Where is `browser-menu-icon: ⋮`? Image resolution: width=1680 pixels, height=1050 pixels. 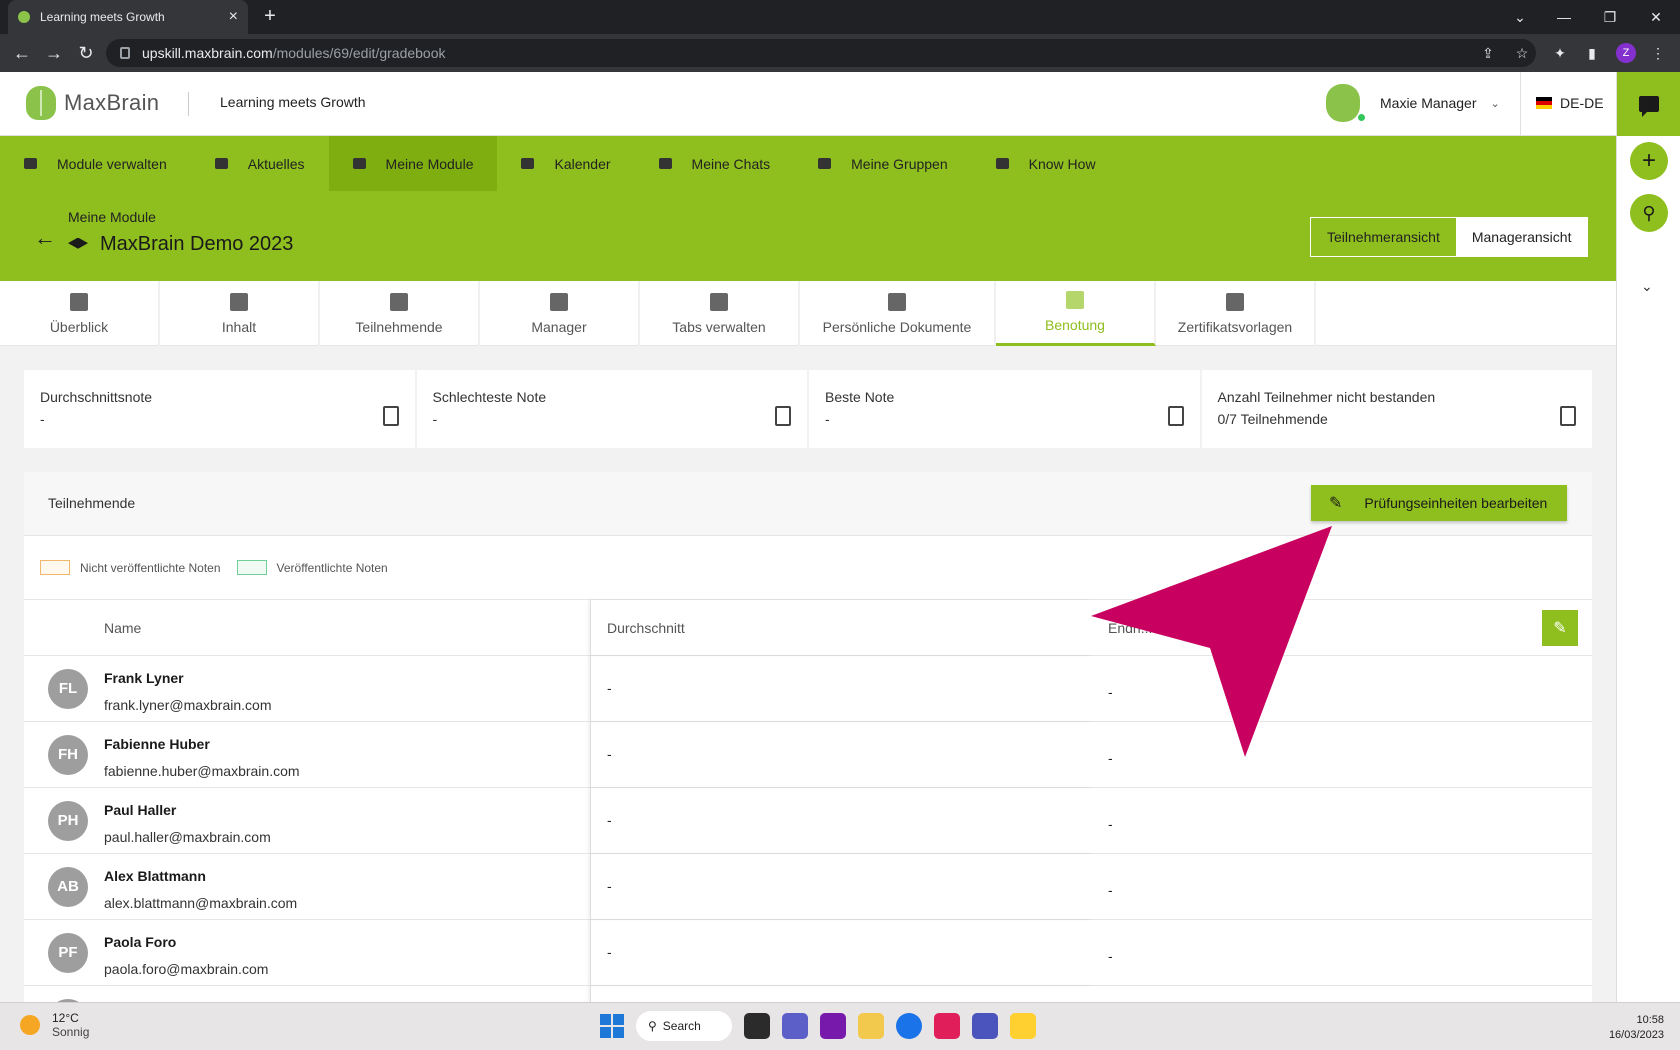
browser-menu-icon: ⋮ is located at coordinates (1658, 53).